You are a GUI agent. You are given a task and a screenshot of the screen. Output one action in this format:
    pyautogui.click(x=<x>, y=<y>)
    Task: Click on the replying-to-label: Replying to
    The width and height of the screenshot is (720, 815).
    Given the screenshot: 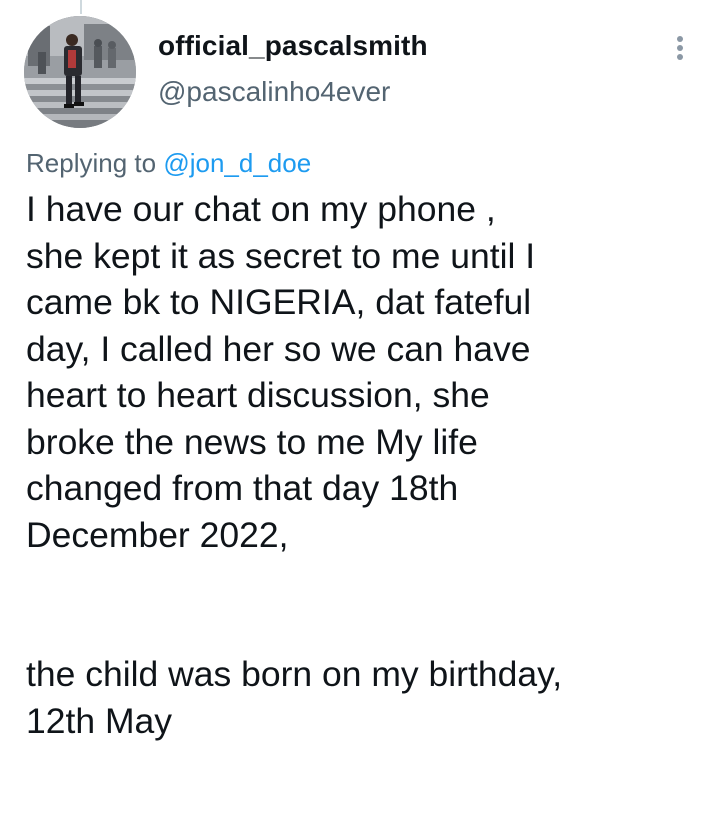 What is the action you would take?
    pyautogui.click(x=95, y=163)
    